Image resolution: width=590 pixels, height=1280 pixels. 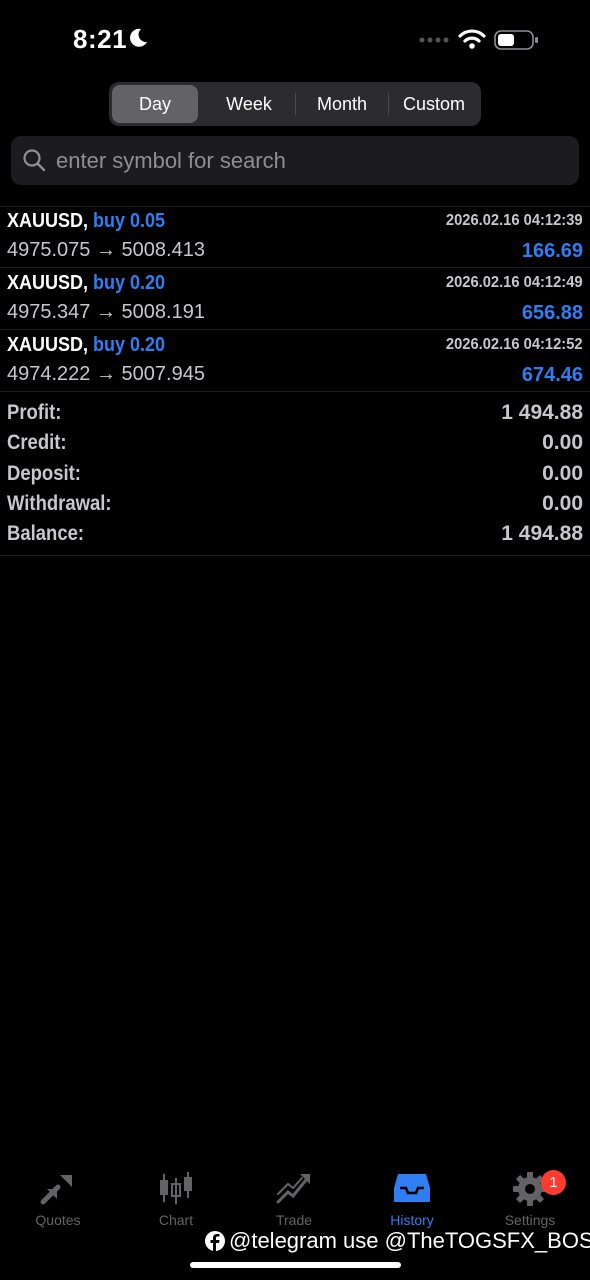 What do you see at coordinates (514, 220) in the screenshot?
I see `deal-time: 2026.02.16 04:12:39` at bounding box center [514, 220].